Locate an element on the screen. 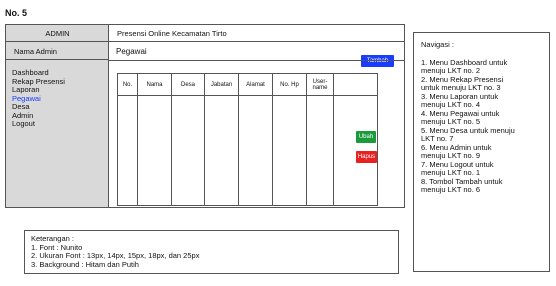 The width and height of the screenshot is (556, 286). notes-line: 3. Background : Hitam dan Putih is located at coordinates (85, 264).